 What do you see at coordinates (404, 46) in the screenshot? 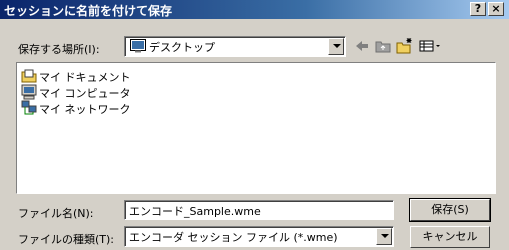
I see `new-folder-icon` at bounding box center [404, 46].